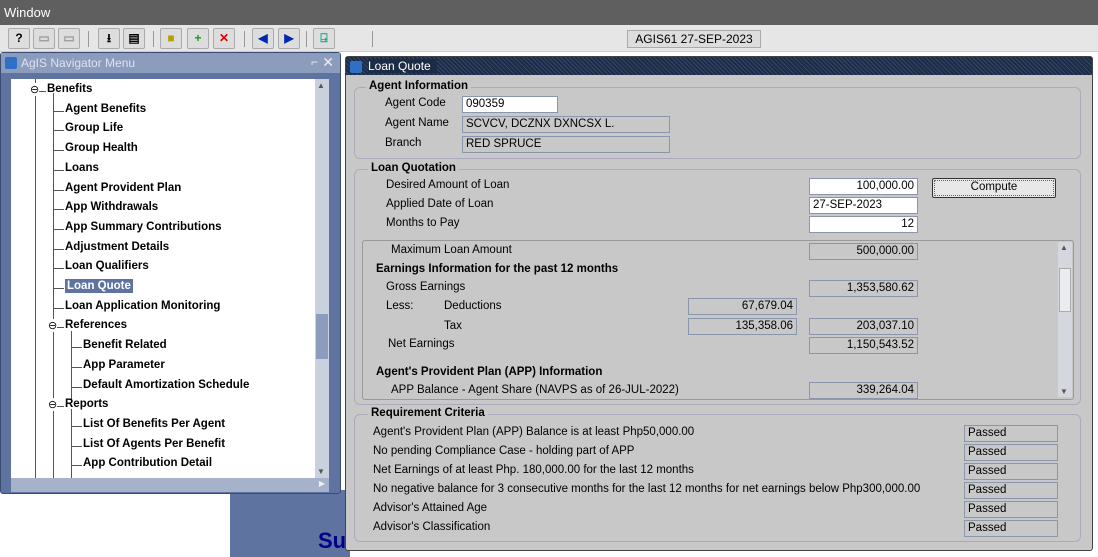  I want to click on tree-item: Reports, so click(86, 404).